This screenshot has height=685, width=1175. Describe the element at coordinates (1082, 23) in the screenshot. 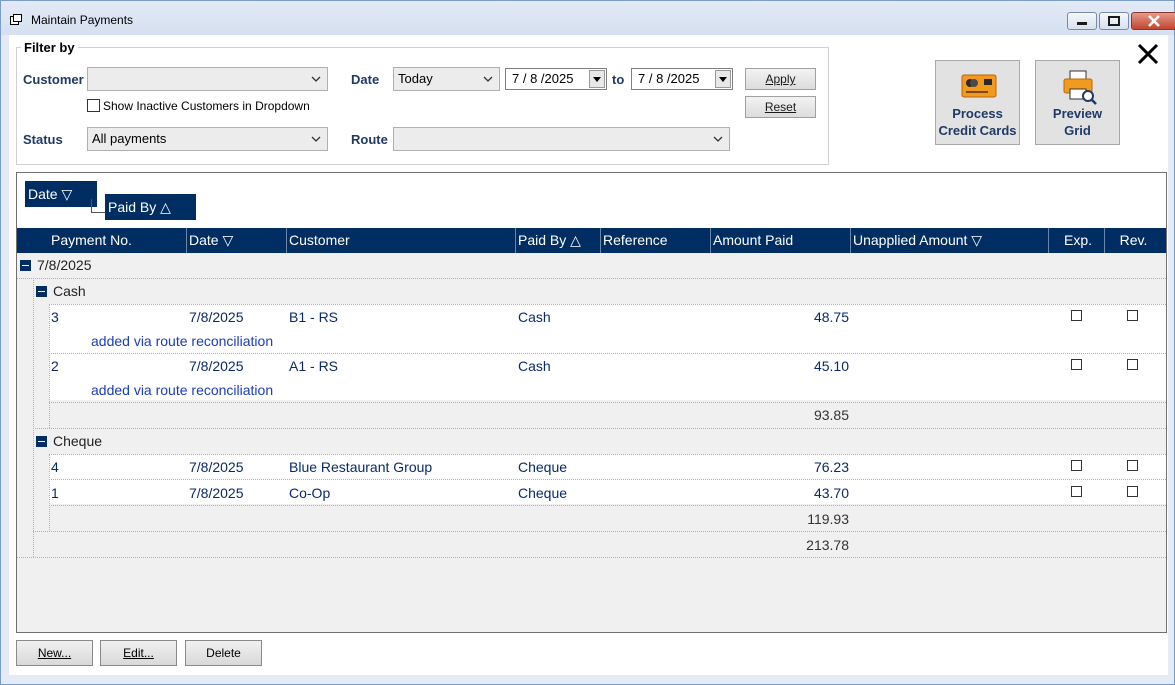

I see `minimize-icon` at that location.